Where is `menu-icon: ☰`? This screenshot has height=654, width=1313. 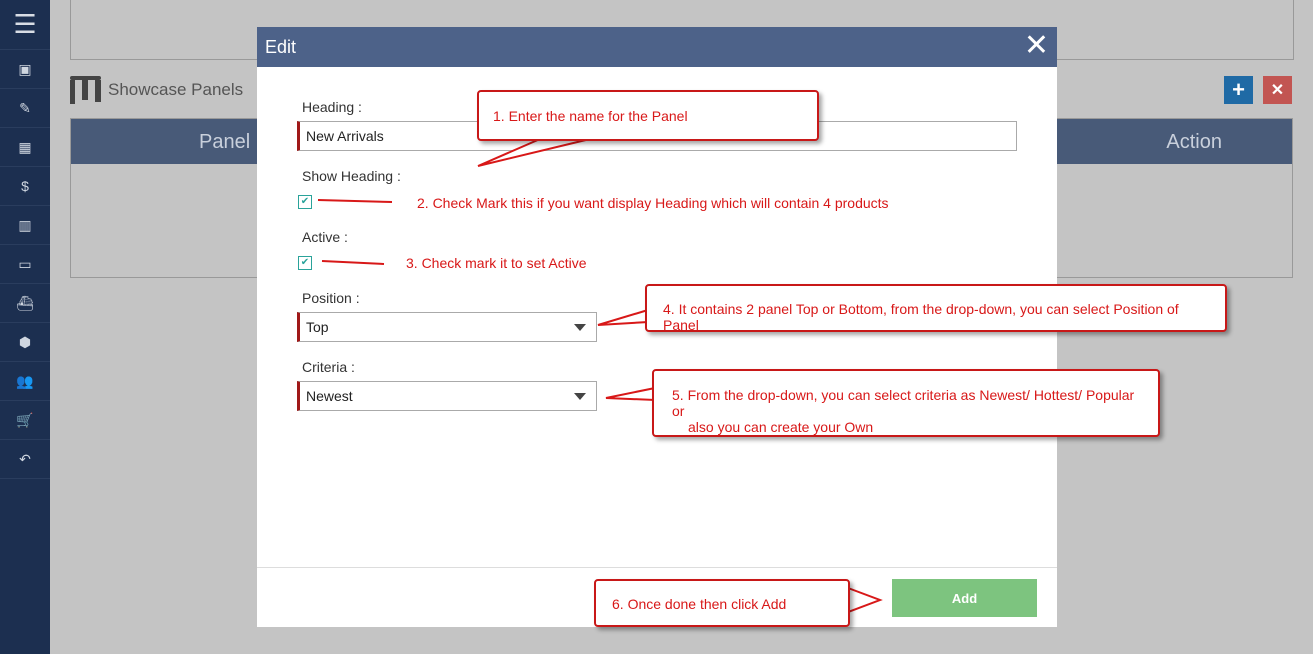 menu-icon: ☰ is located at coordinates (25, 25).